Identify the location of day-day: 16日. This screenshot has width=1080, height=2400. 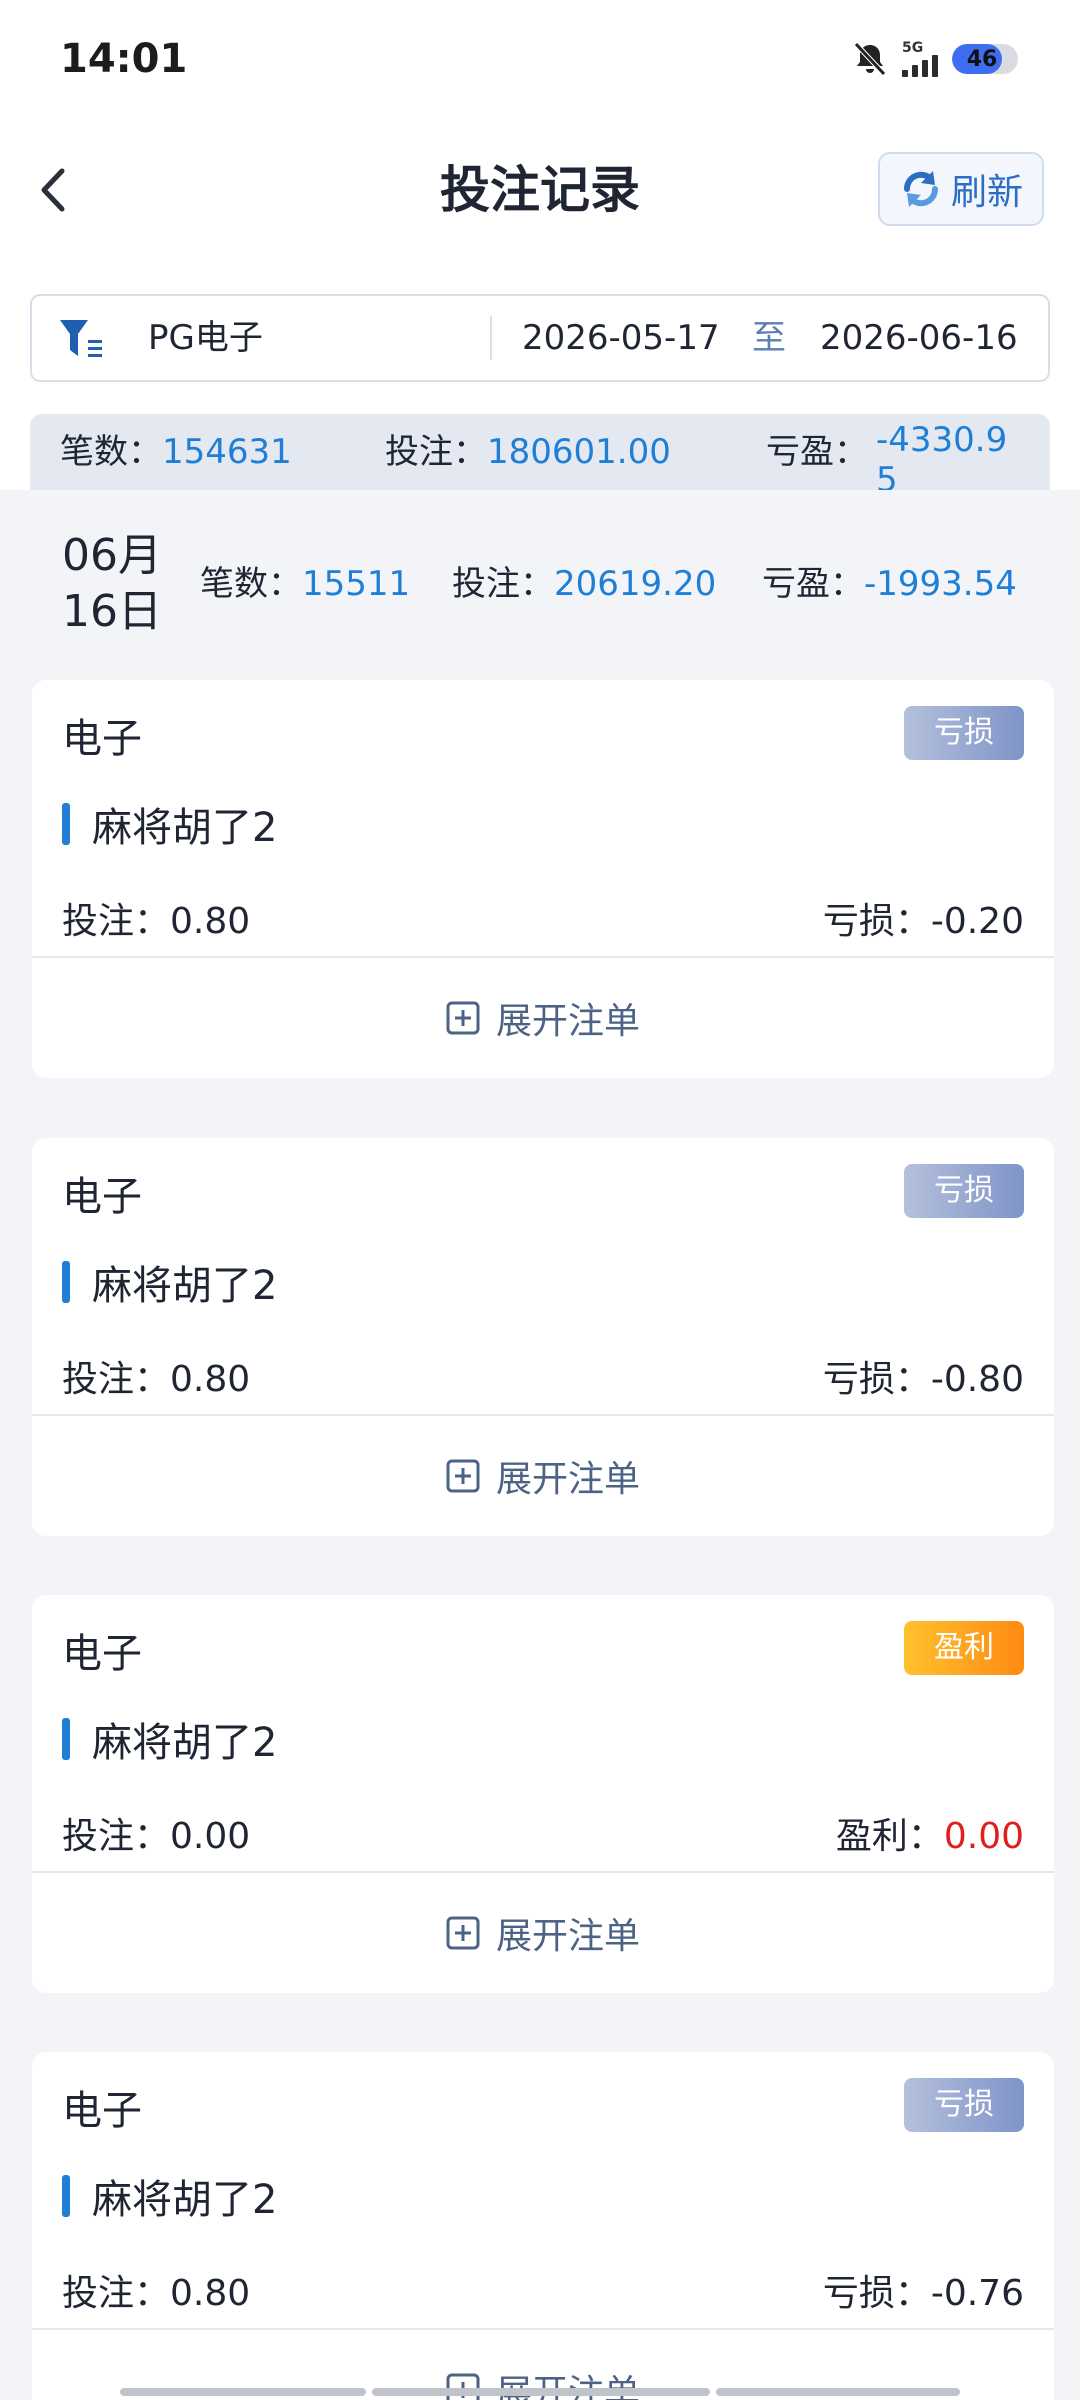
(112, 611).